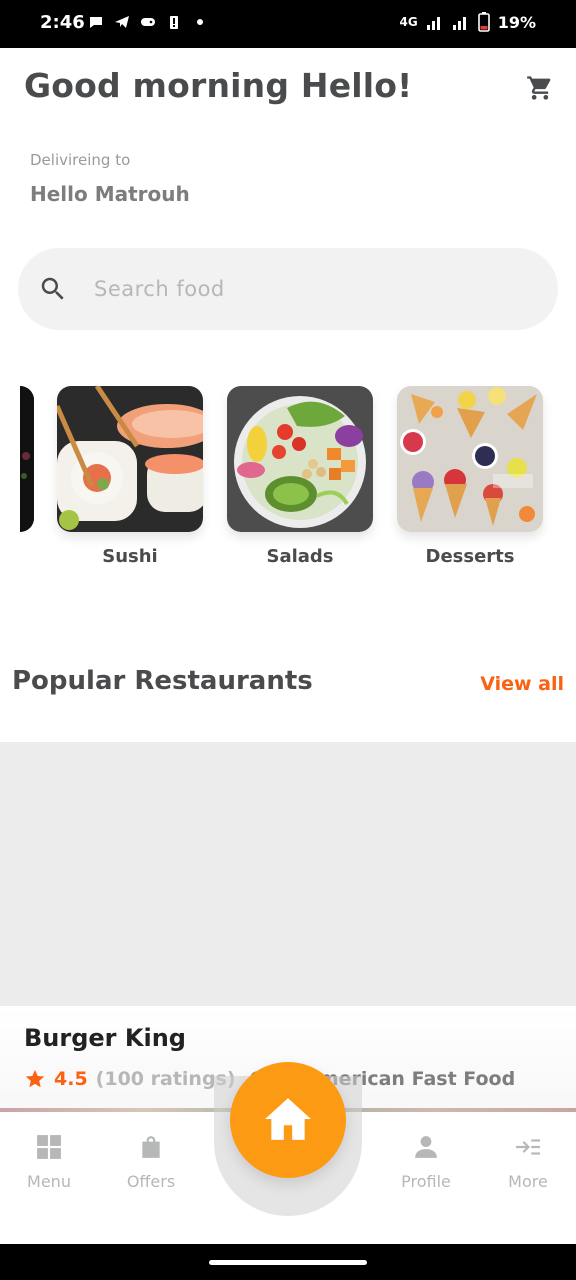 This screenshot has height=1280, width=576. Describe the element at coordinates (540, 88) in the screenshot. I see `cart-icon` at that location.